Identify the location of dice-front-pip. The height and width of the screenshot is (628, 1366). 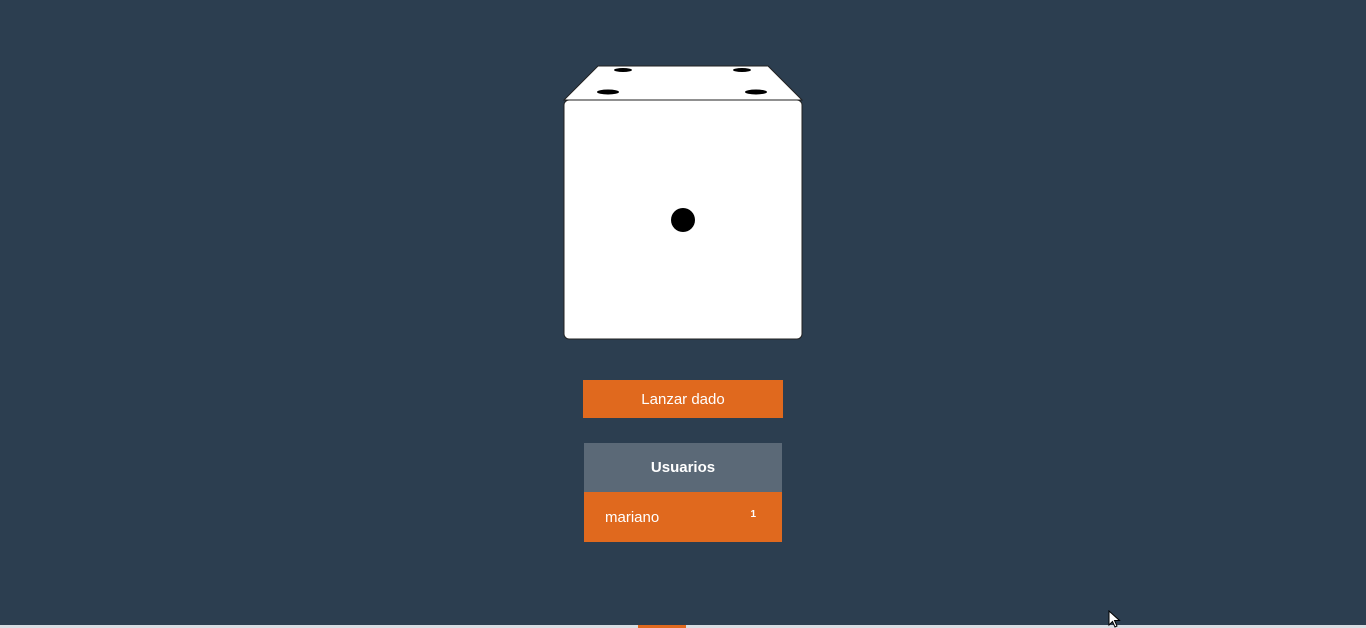
(683, 220).